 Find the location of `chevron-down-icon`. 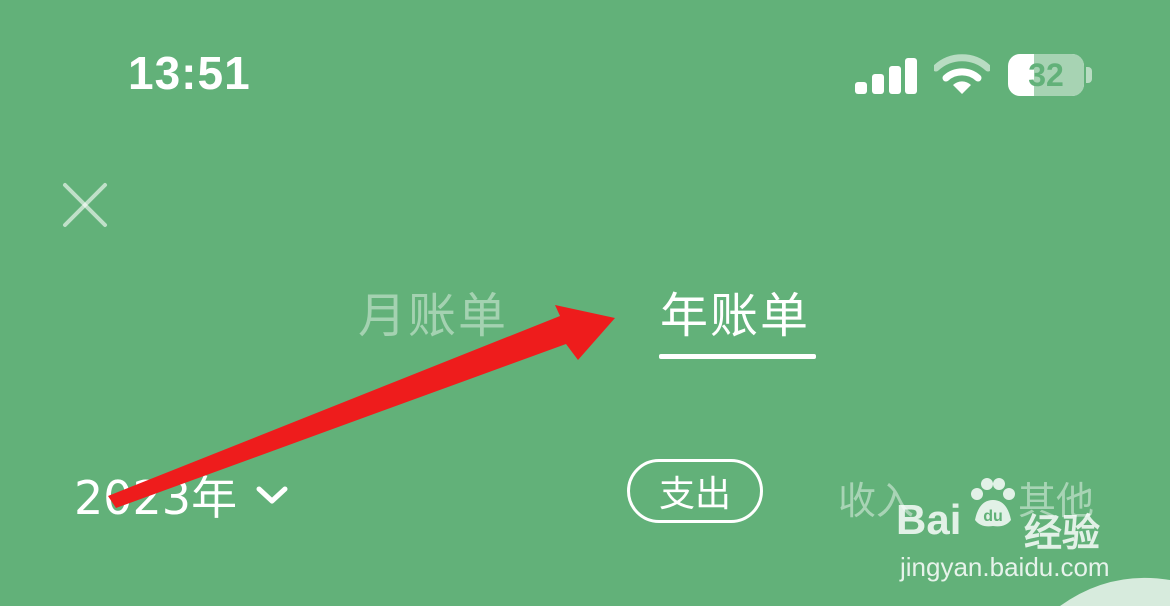

chevron-down-icon is located at coordinates (272, 495).